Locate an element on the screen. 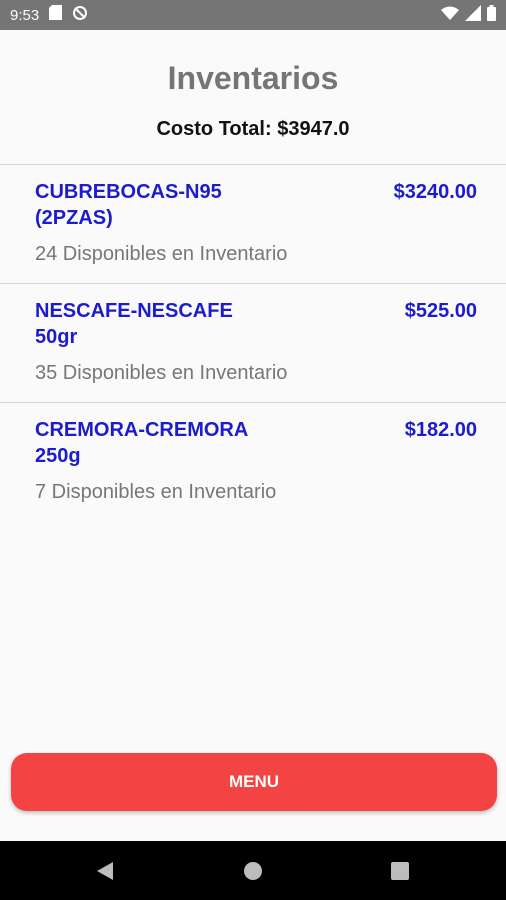  item-stock: 35 Disponibles en Inventario is located at coordinates (161, 373).